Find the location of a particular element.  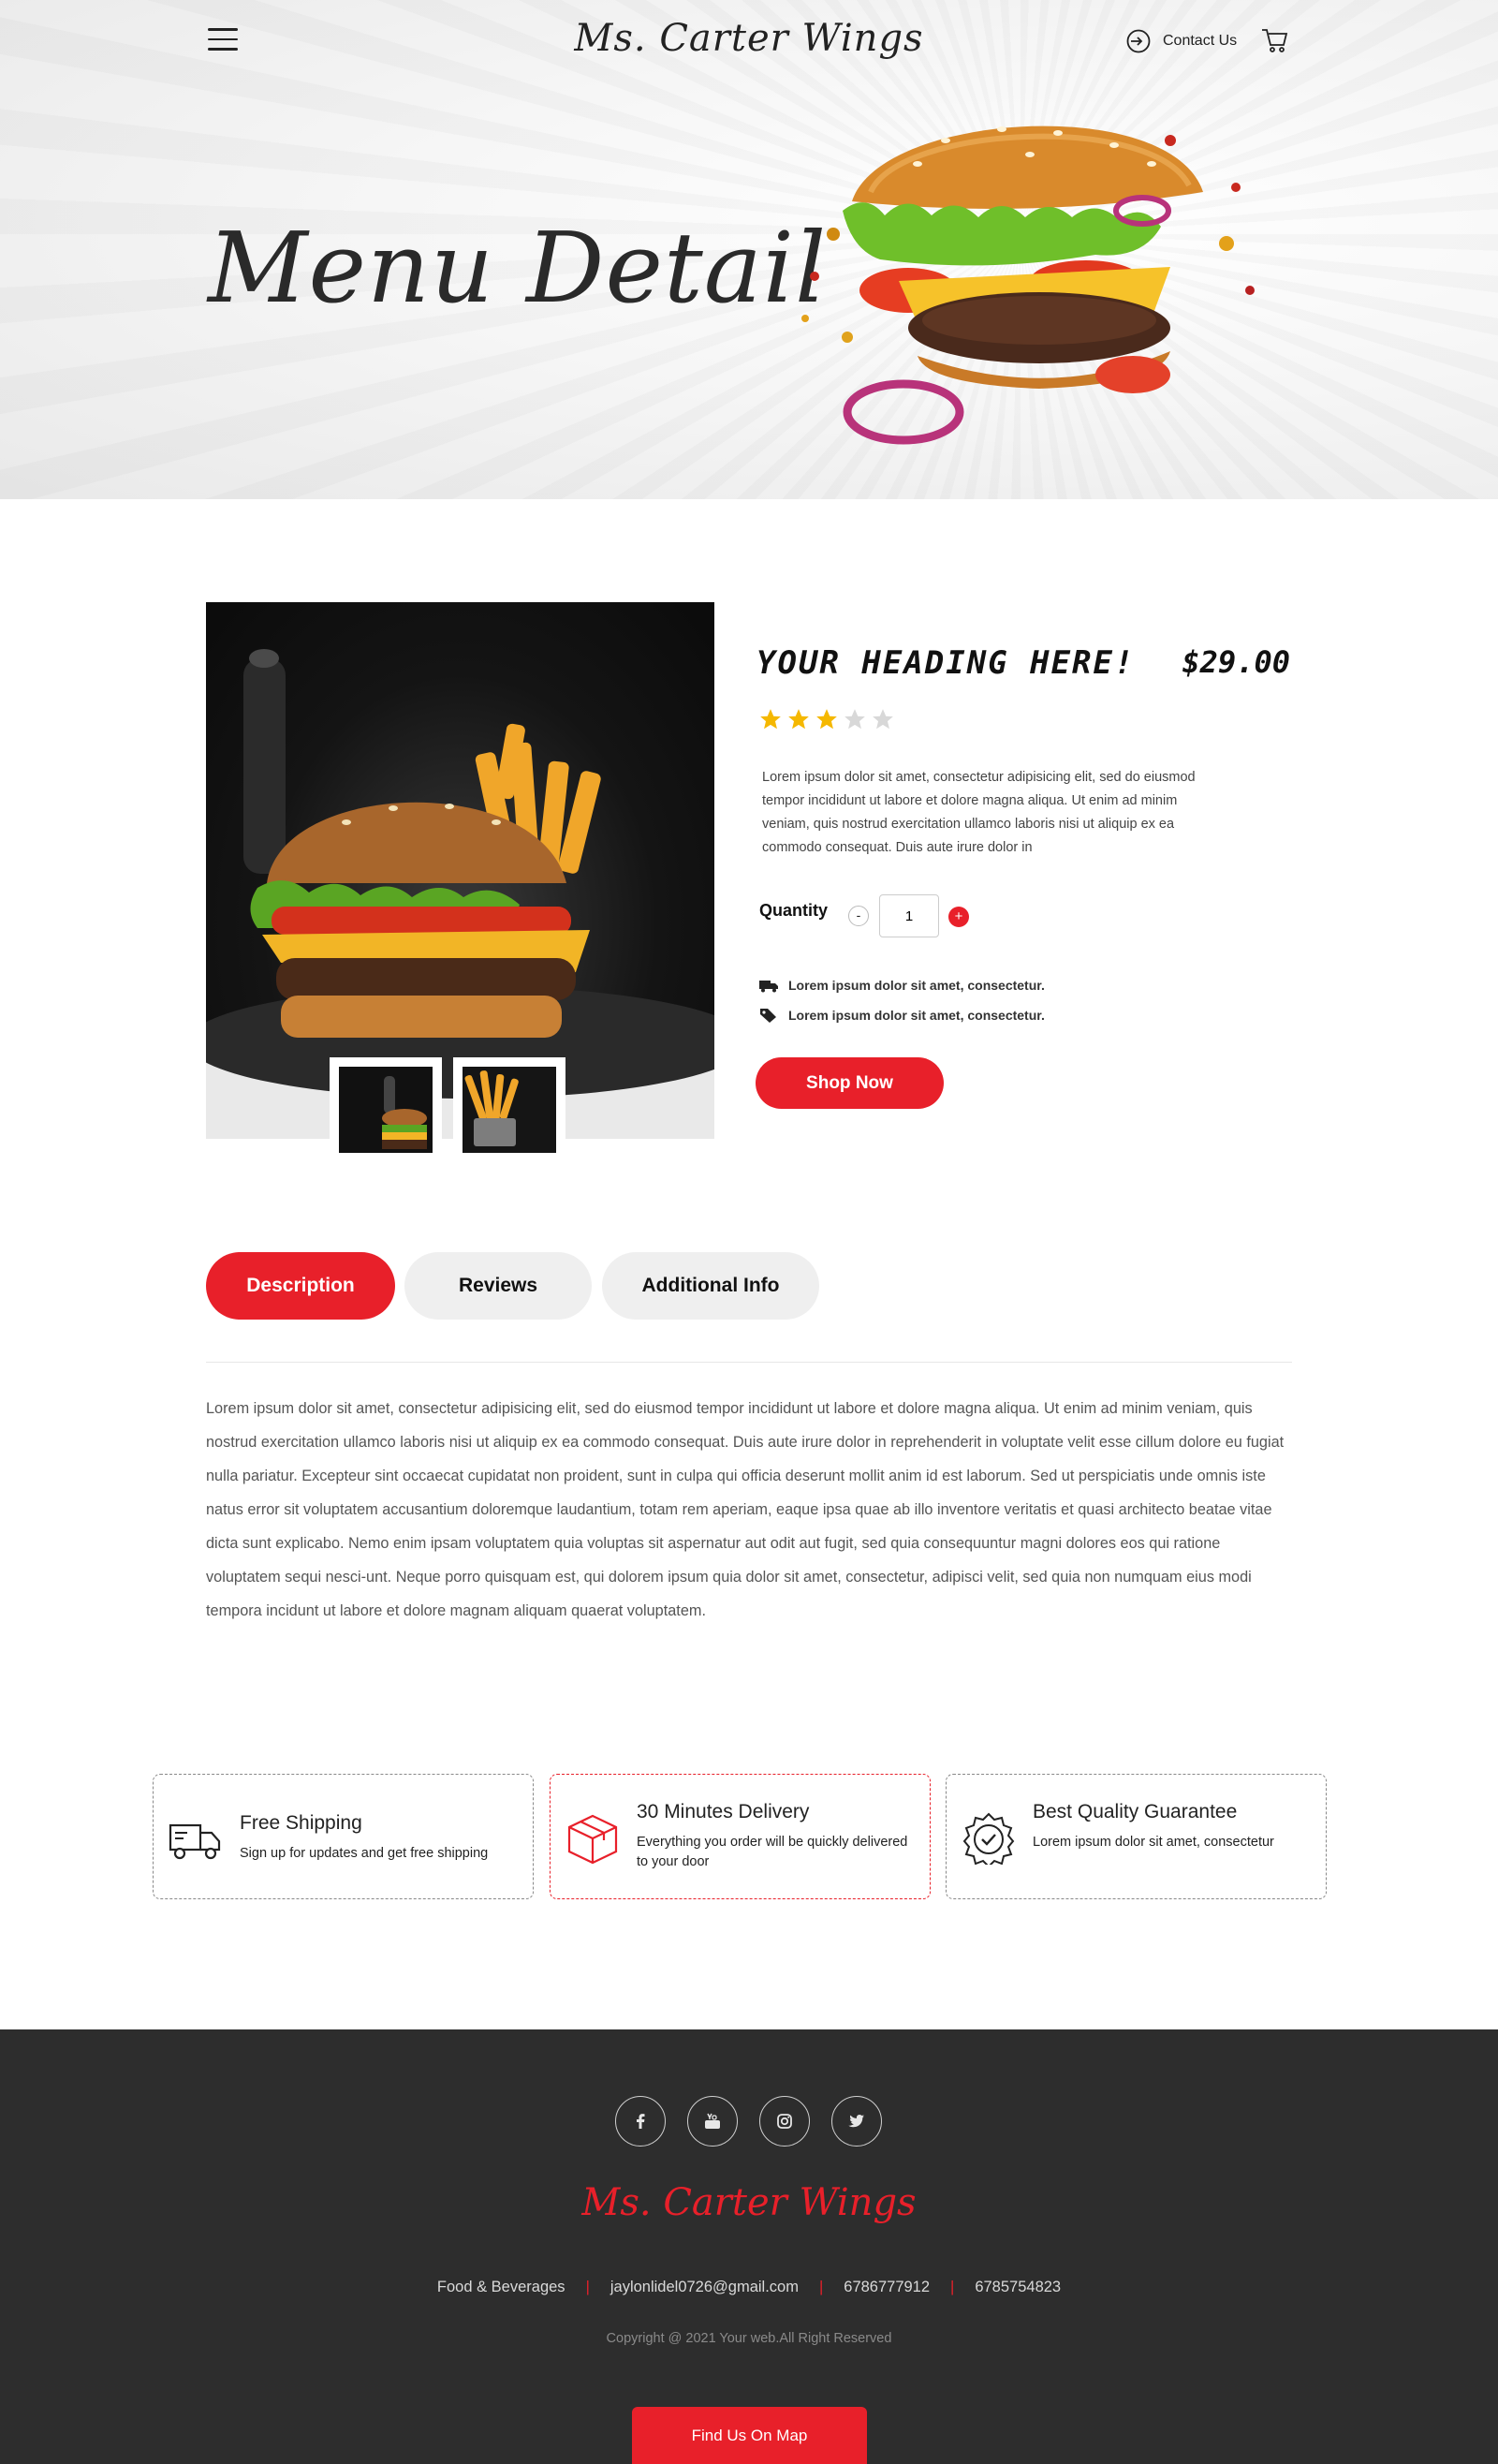

quantity-decrease-button: - is located at coordinates (858, 916).